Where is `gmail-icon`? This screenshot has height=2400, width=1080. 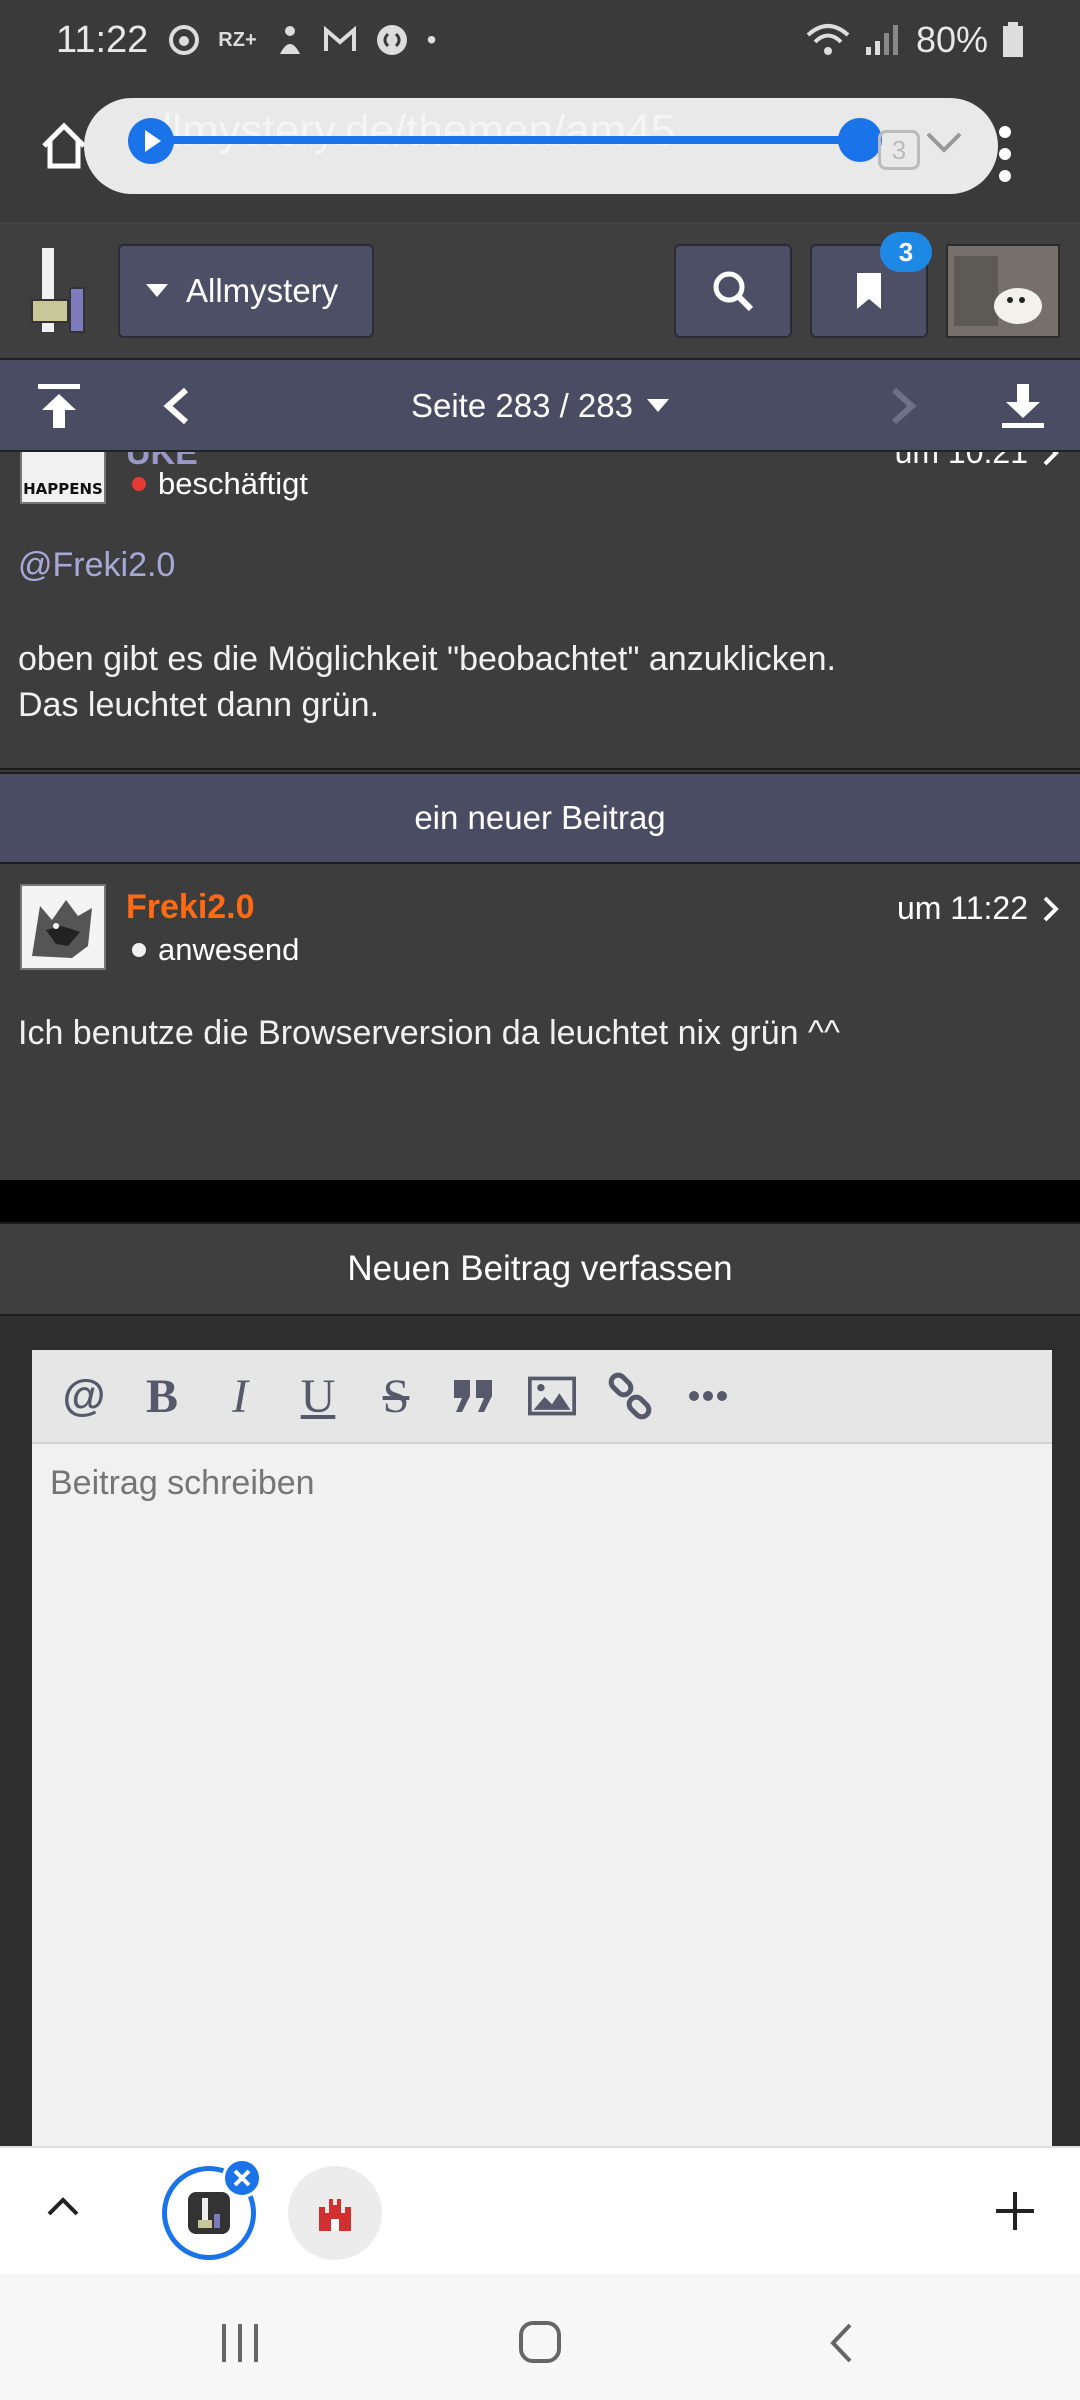
gmail-icon is located at coordinates (339, 38).